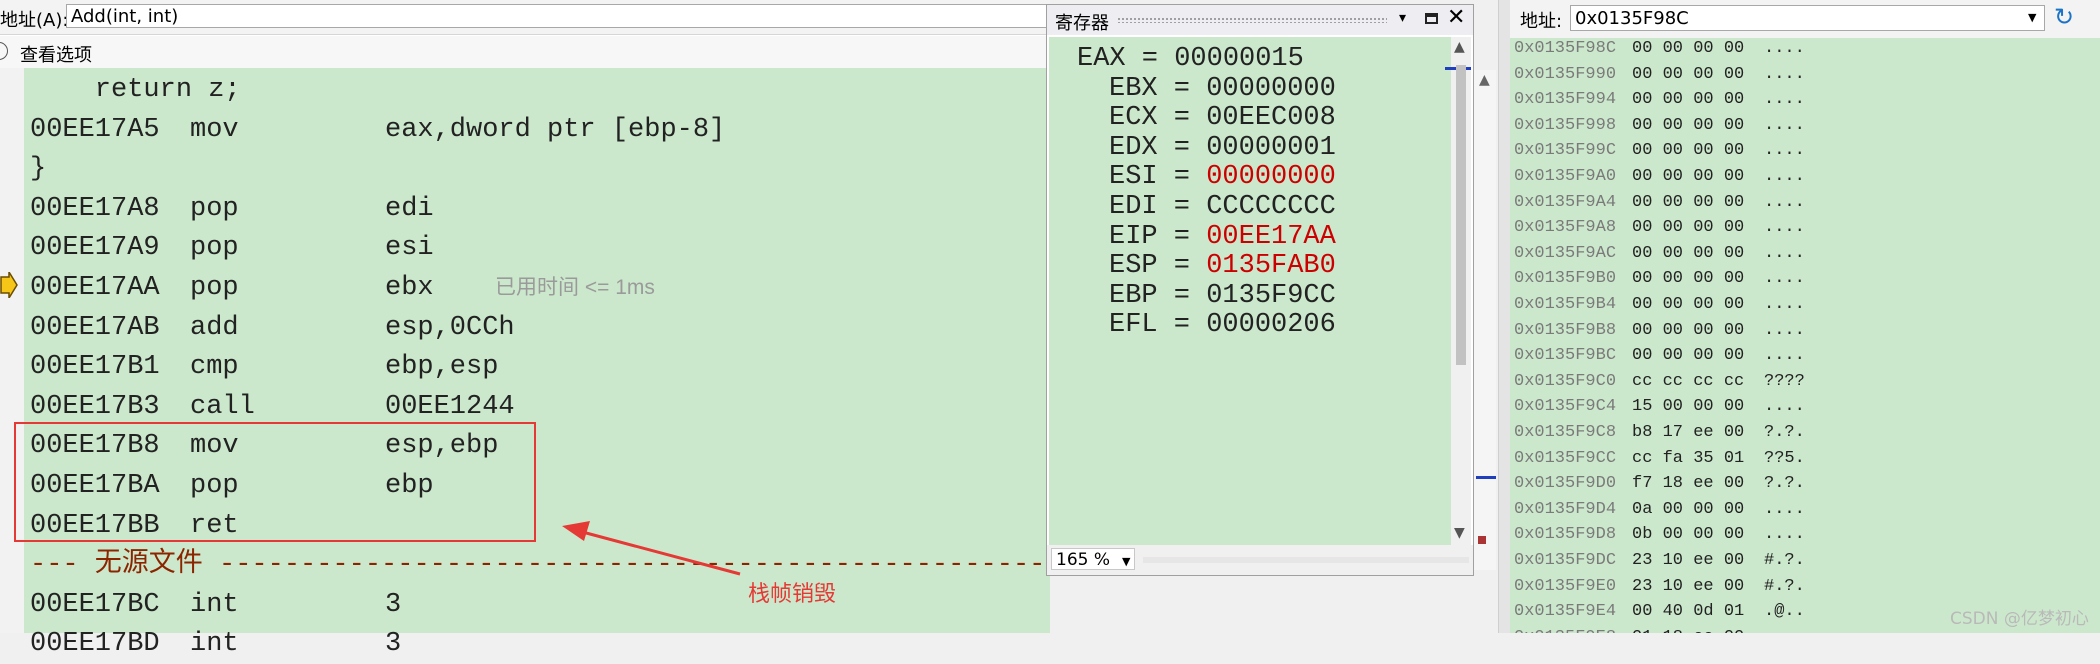 Image resolution: width=2100 pixels, height=664 pixels. I want to click on instruction-opcode: call, so click(222, 406).